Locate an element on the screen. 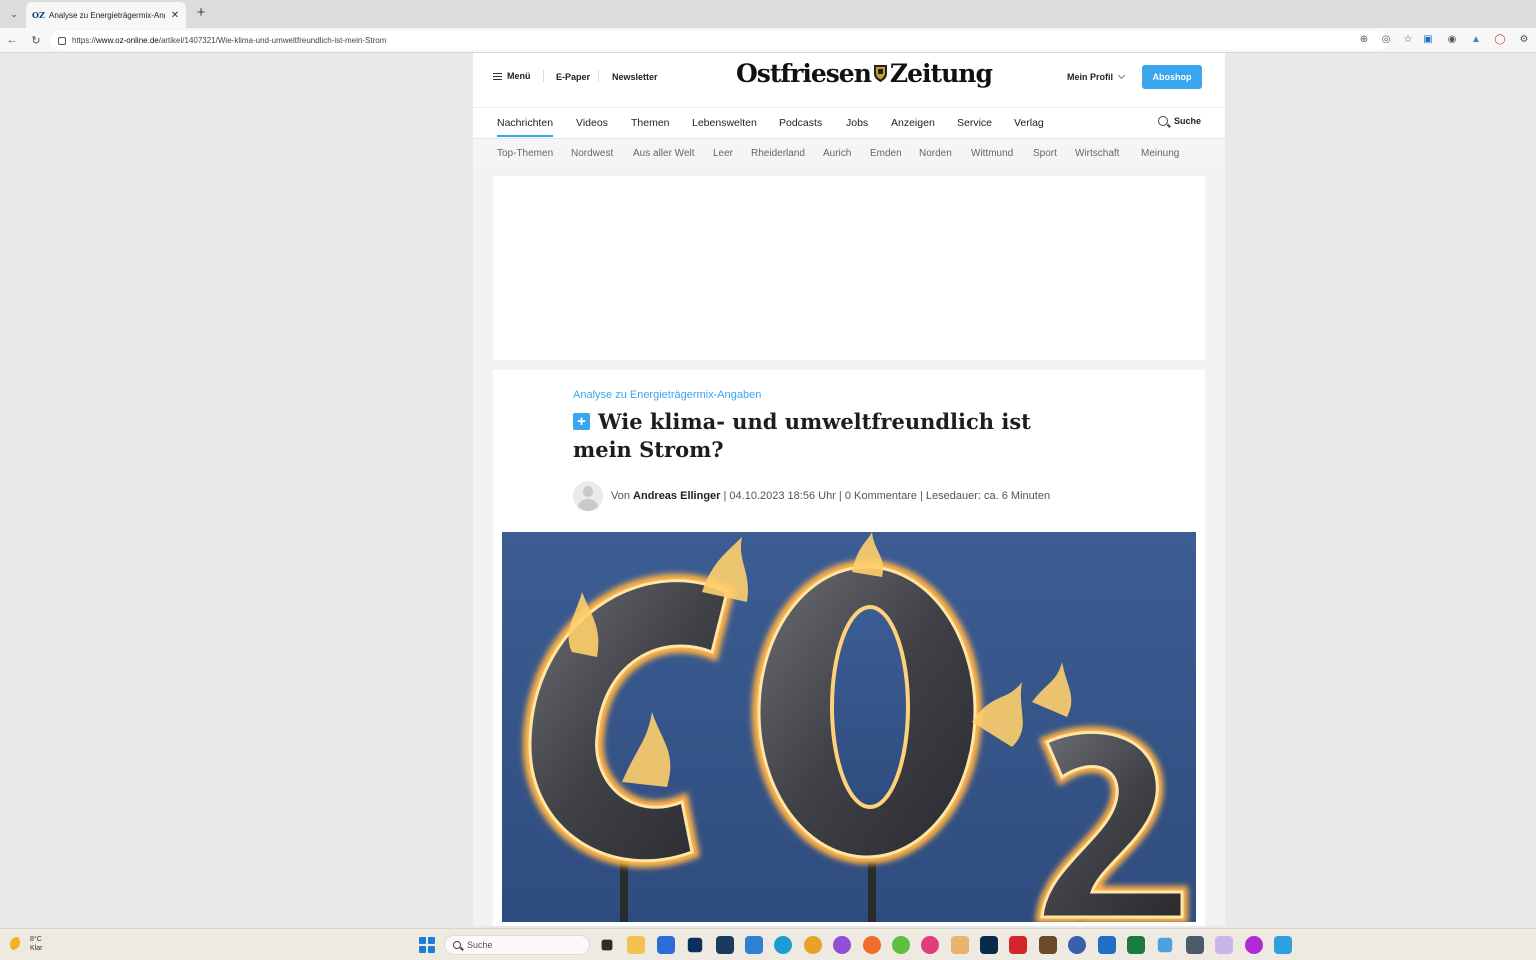  divider is located at coordinates (598, 76).